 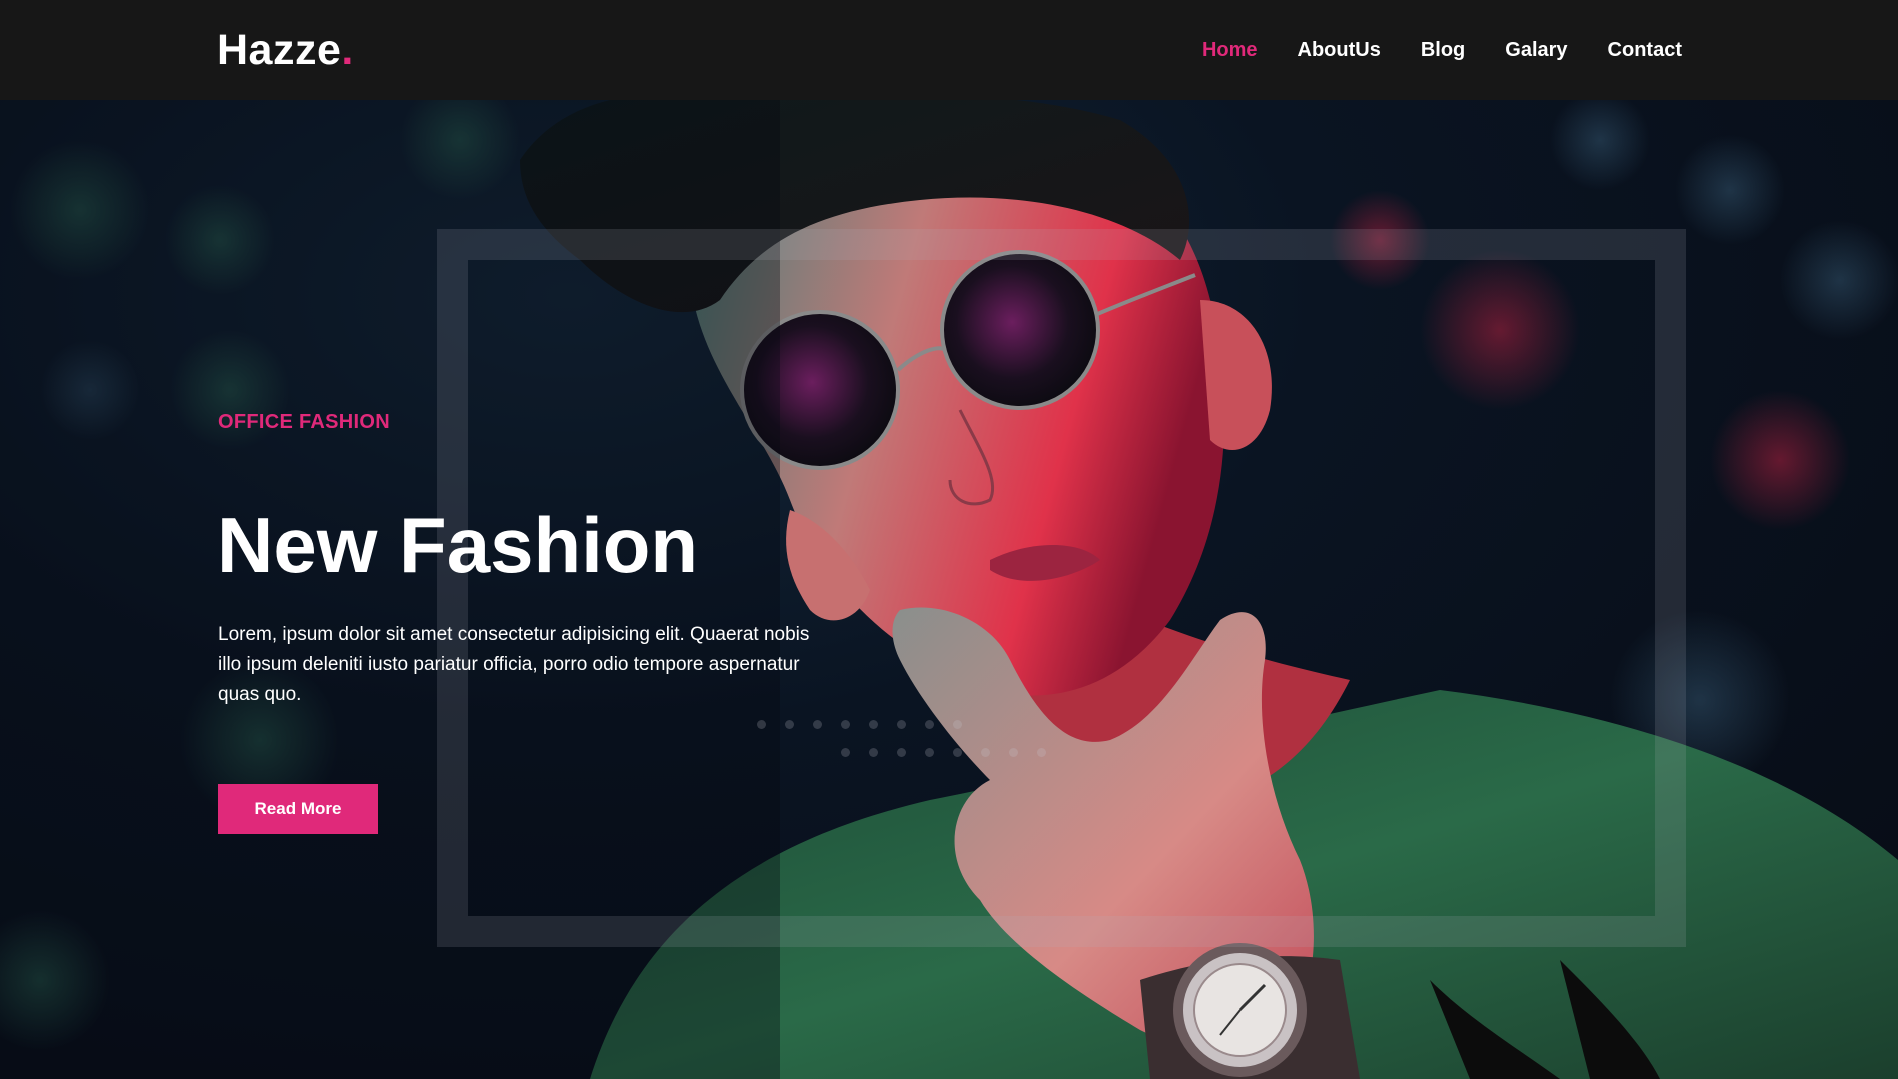 I want to click on nav-link-aboutus: AboutUs, so click(x=1339, y=50).